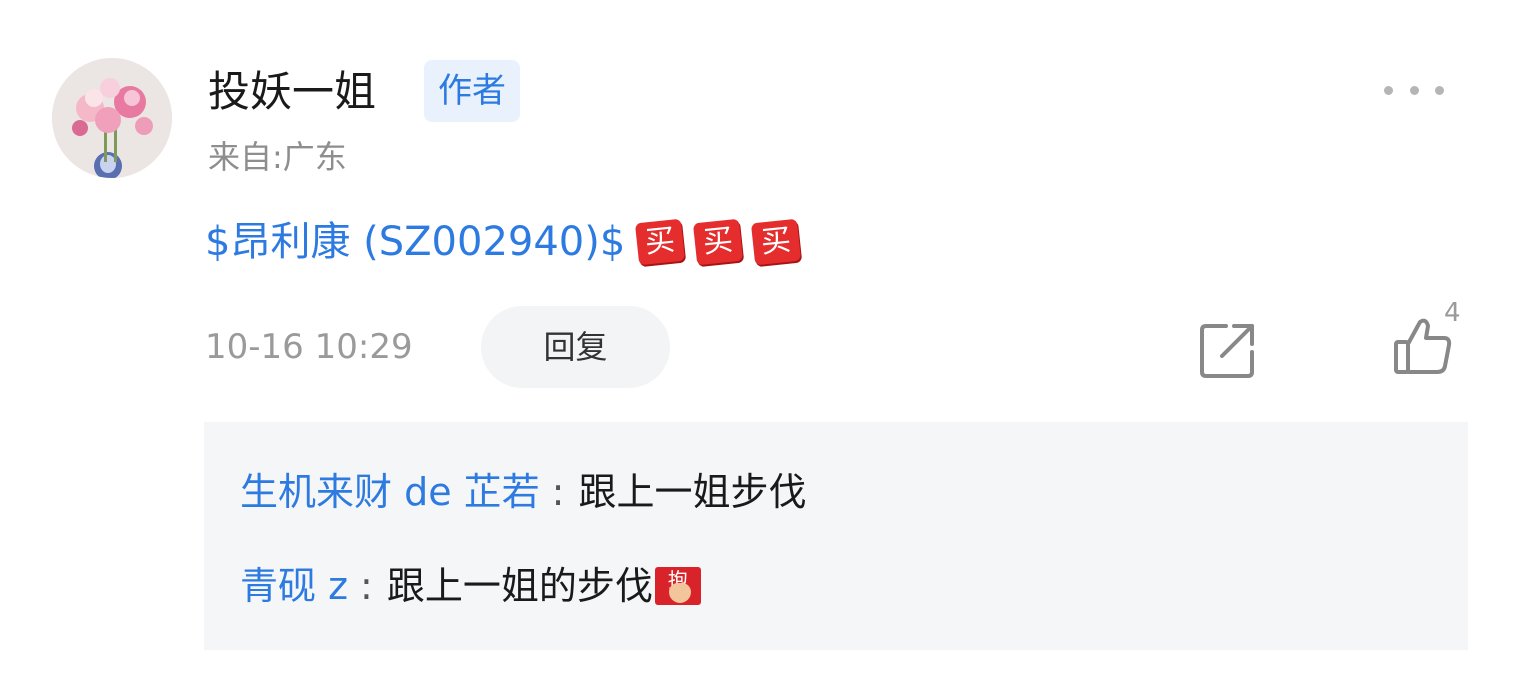  What do you see at coordinates (692, 492) in the screenshot?
I see `reply-text: 跟上一姐步伐` at bounding box center [692, 492].